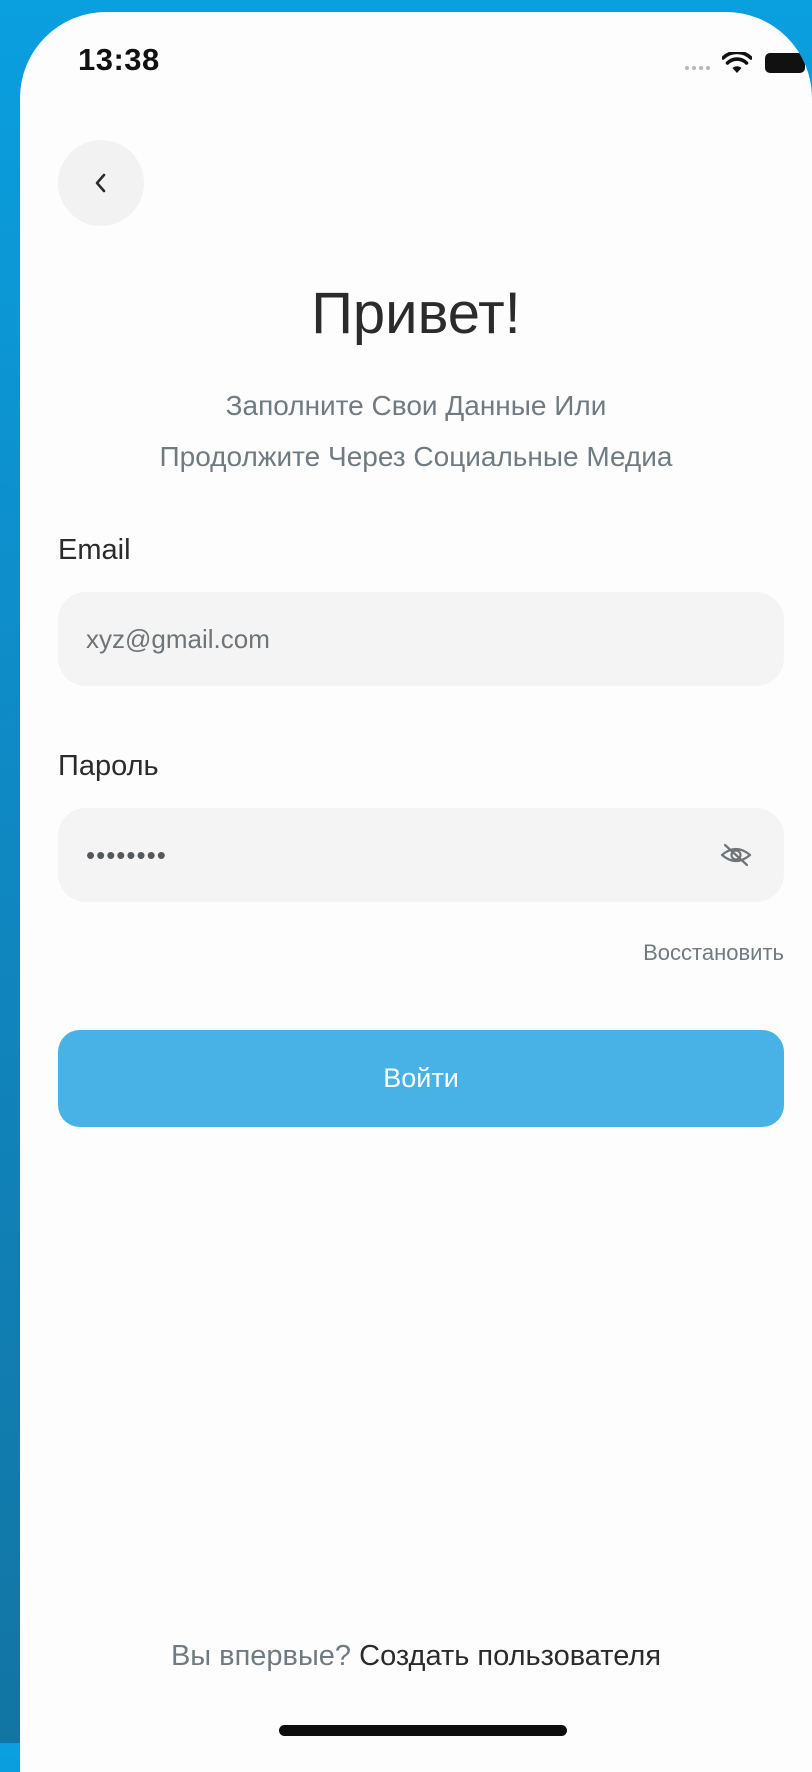  I want to click on login-button: Войти, so click(421, 1078).